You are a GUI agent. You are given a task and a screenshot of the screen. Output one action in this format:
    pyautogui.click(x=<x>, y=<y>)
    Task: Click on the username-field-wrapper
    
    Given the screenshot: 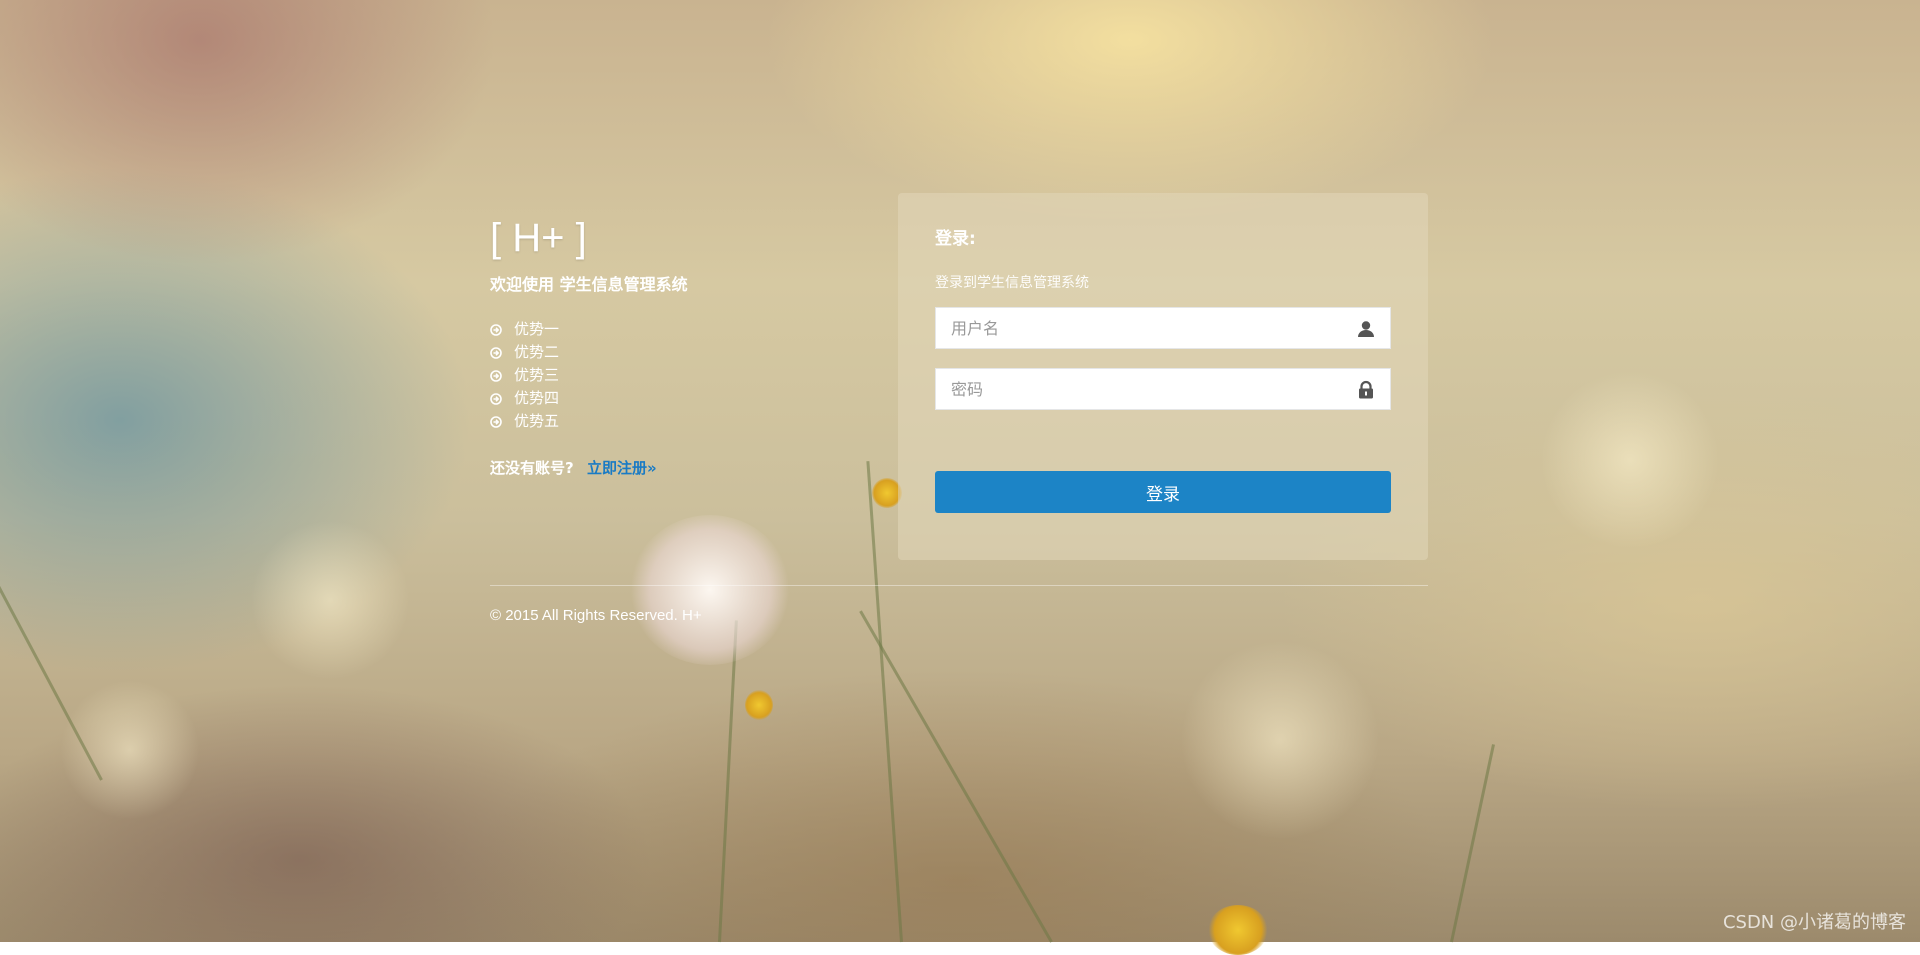 What is the action you would take?
    pyautogui.click(x=1163, y=328)
    